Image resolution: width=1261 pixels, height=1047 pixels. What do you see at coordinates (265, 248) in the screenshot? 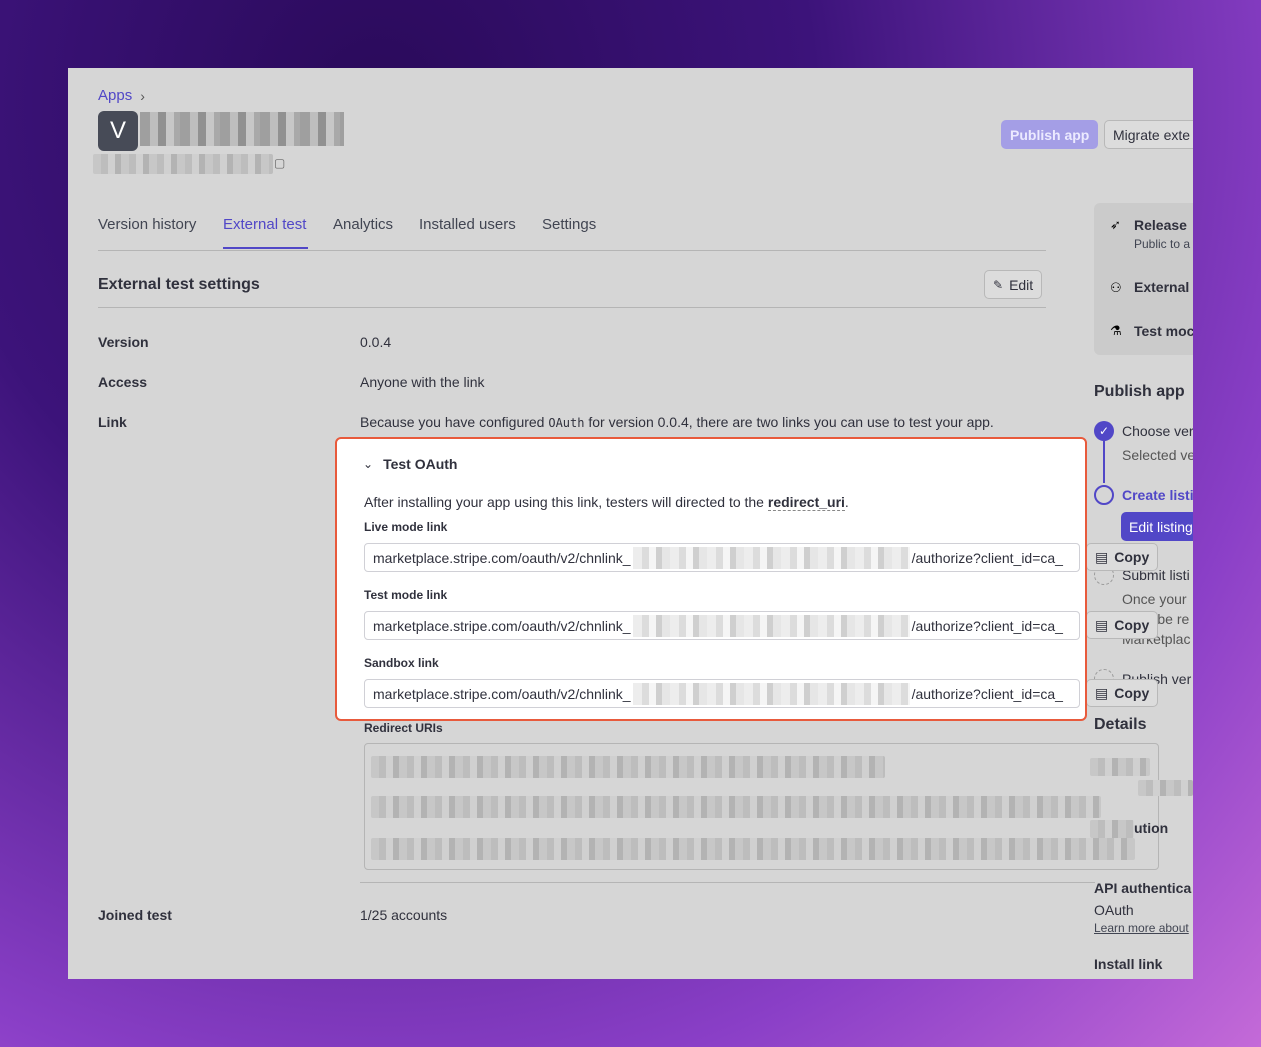
I see `tab-active-indicator` at bounding box center [265, 248].